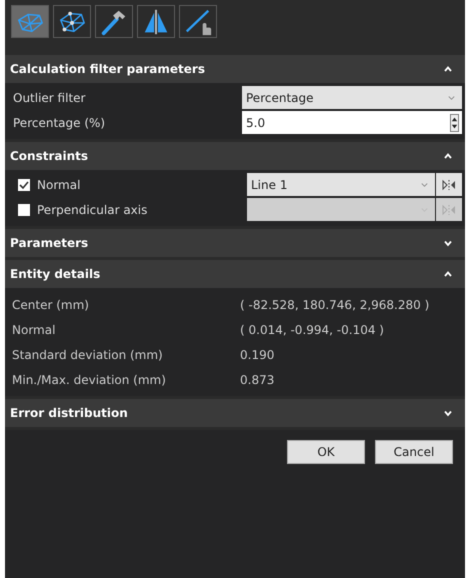  Describe the element at coordinates (58, 185) in the screenshot. I see `checkbox-label: Normal` at that location.